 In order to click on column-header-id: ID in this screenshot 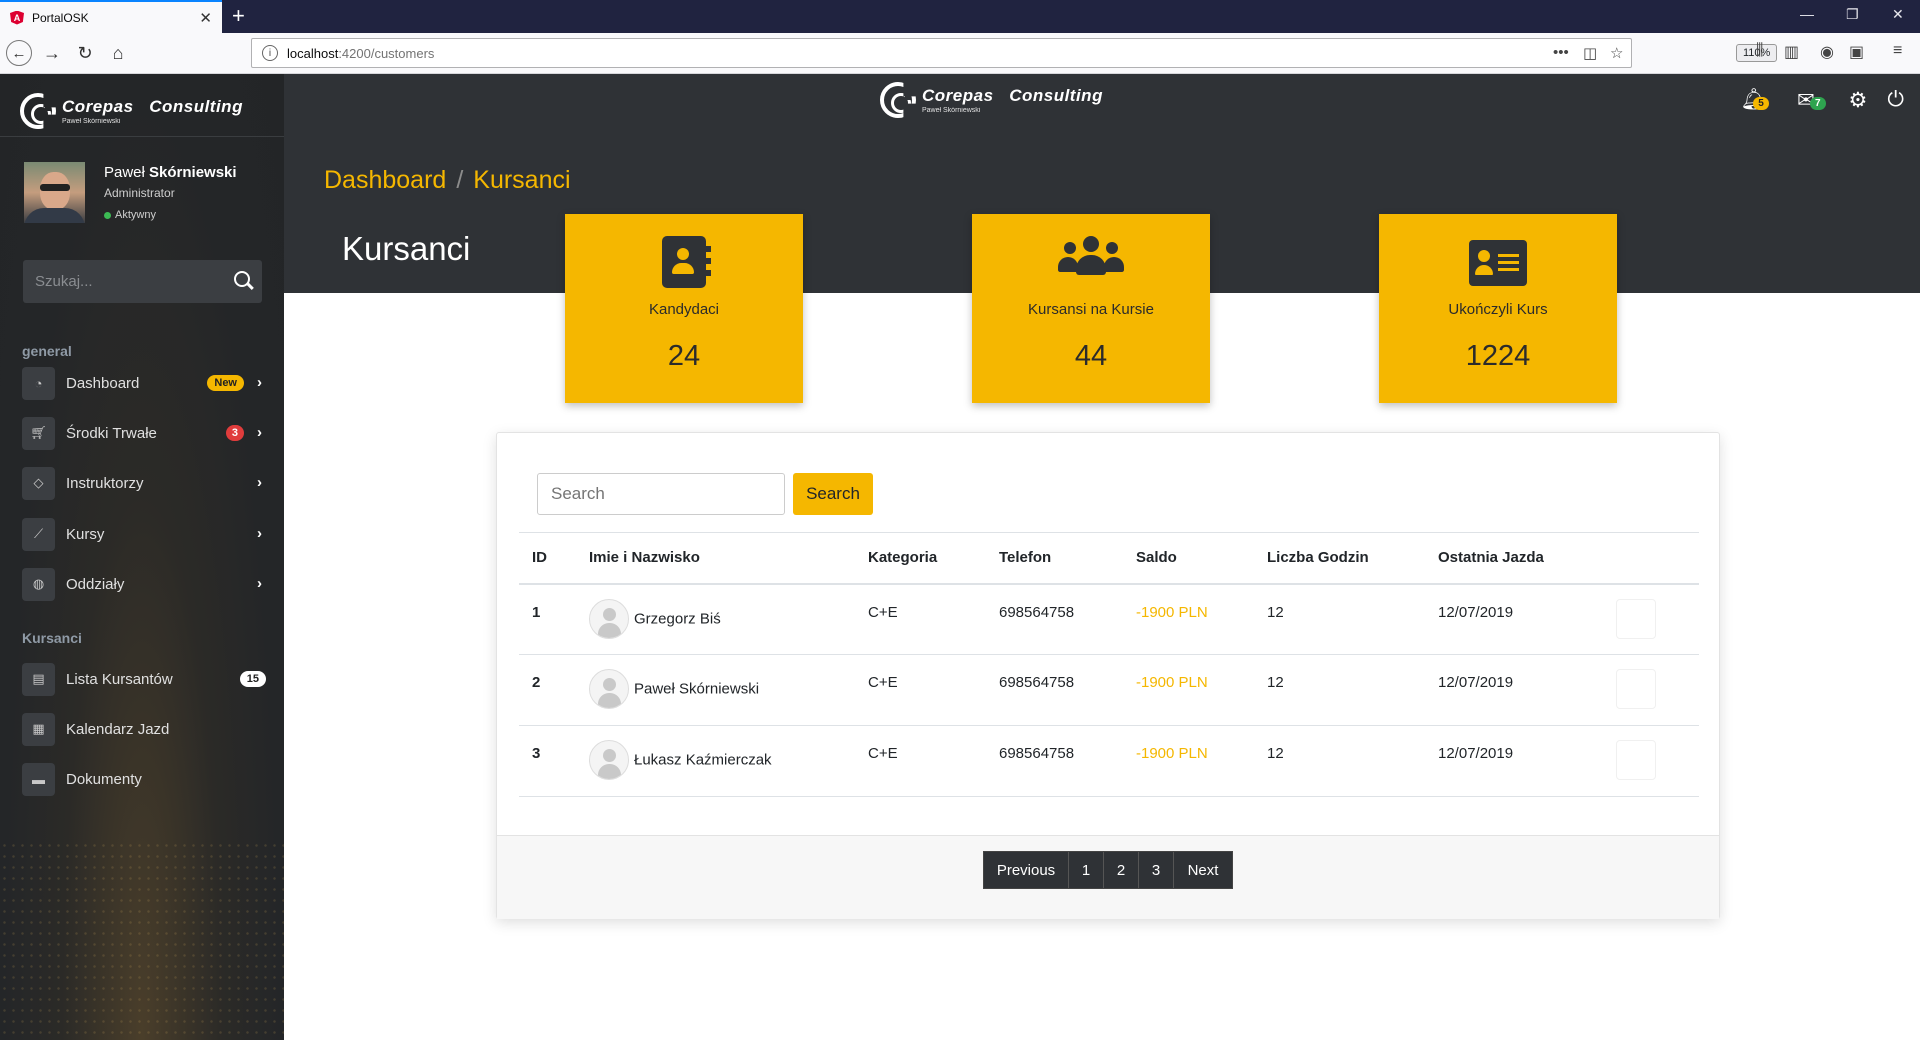, I will do `click(547, 558)`.